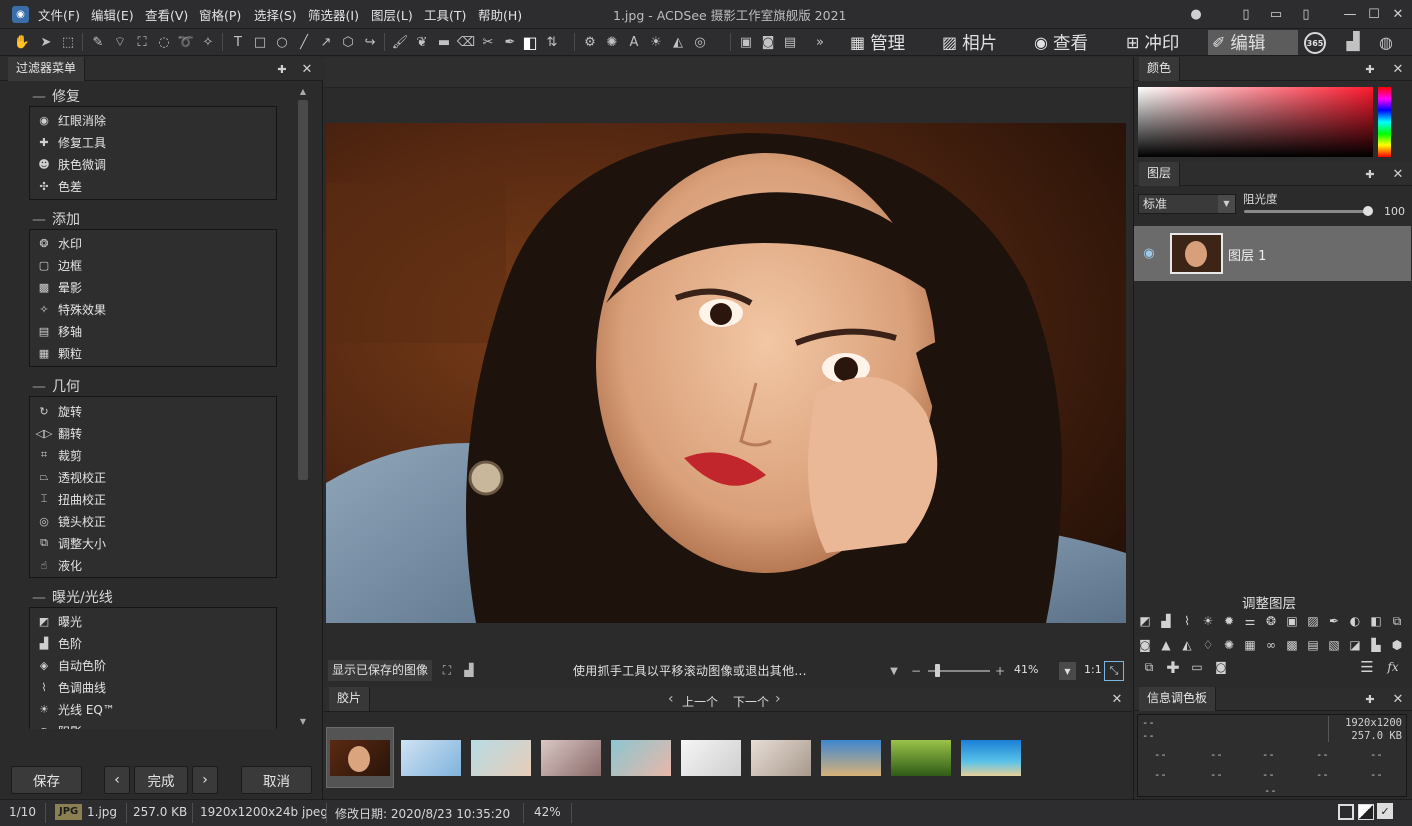 The width and height of the screenshot is (1412, 826). Describe the element at coordinates (1355, 621) in the screenshot. I see `toggle-icon: ◐` at that location.